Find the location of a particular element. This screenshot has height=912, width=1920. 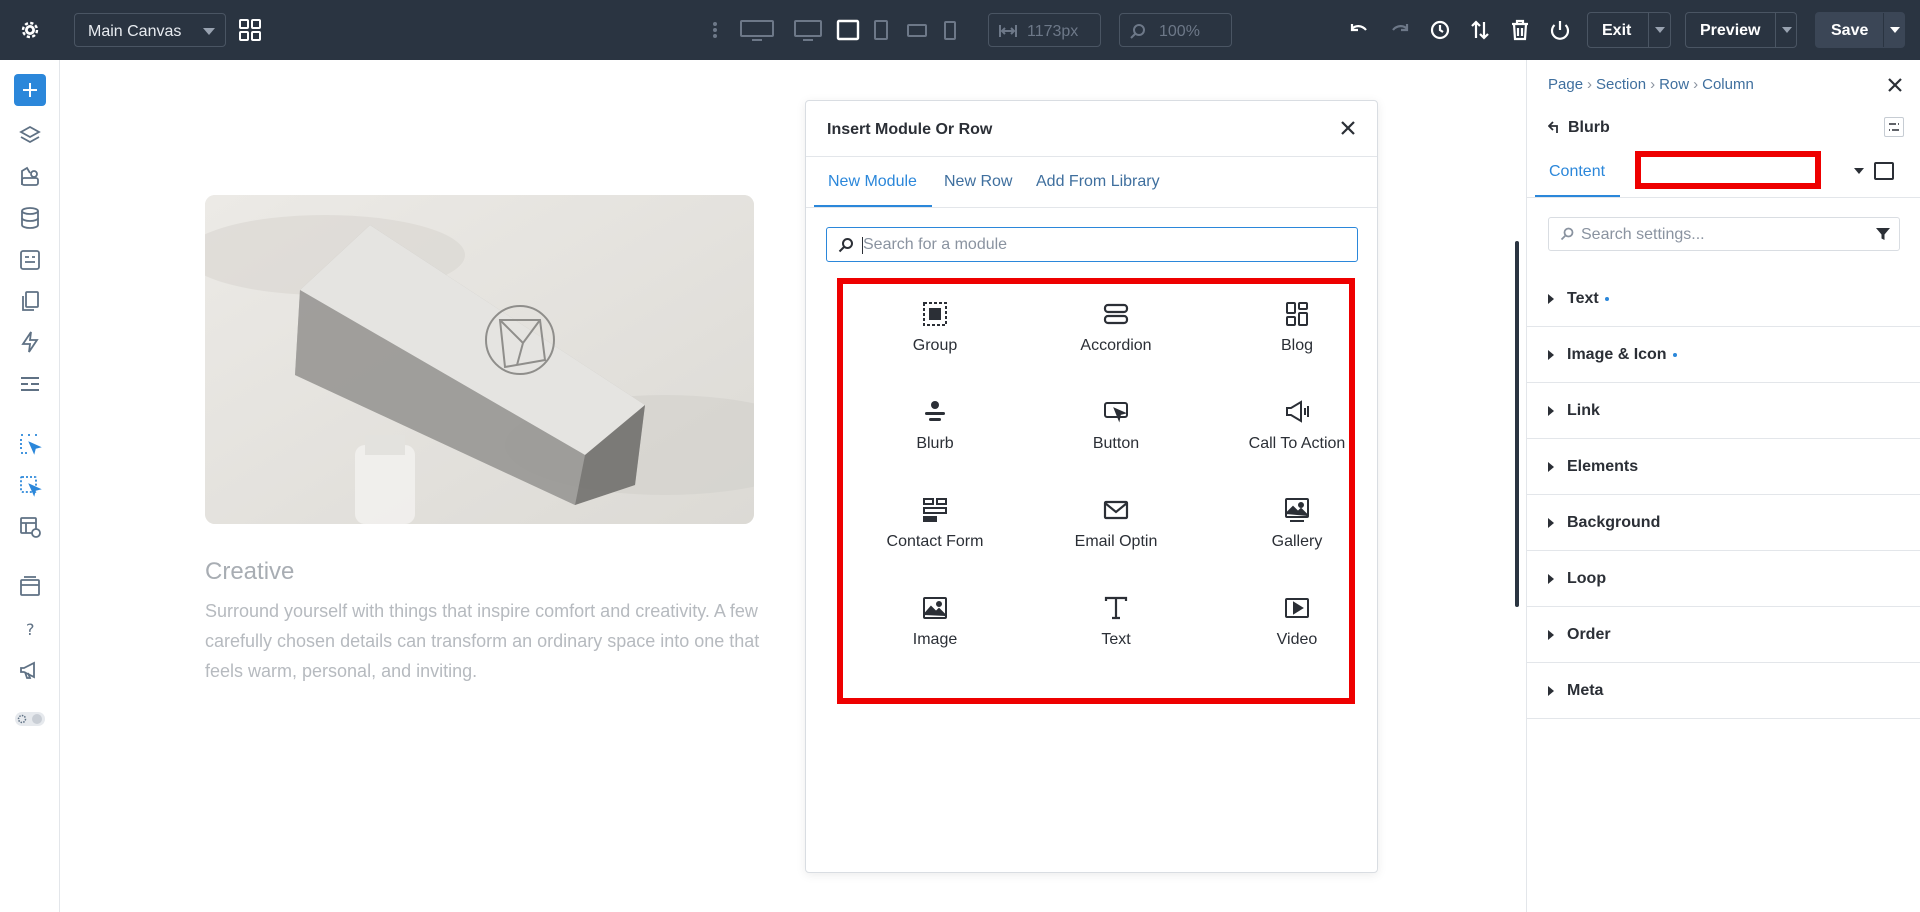

settings-group-order: Order is located at coordinates (1723, 635).